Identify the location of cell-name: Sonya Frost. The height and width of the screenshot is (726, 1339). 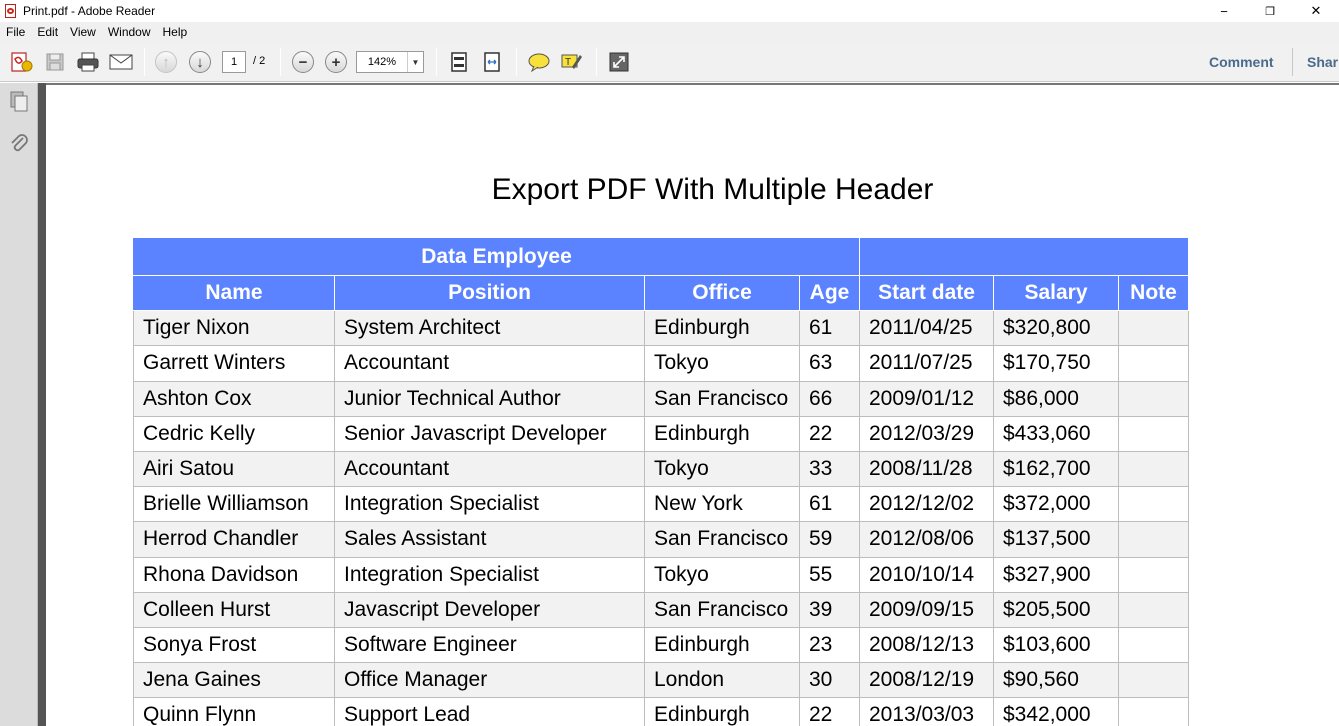
(234, 645).